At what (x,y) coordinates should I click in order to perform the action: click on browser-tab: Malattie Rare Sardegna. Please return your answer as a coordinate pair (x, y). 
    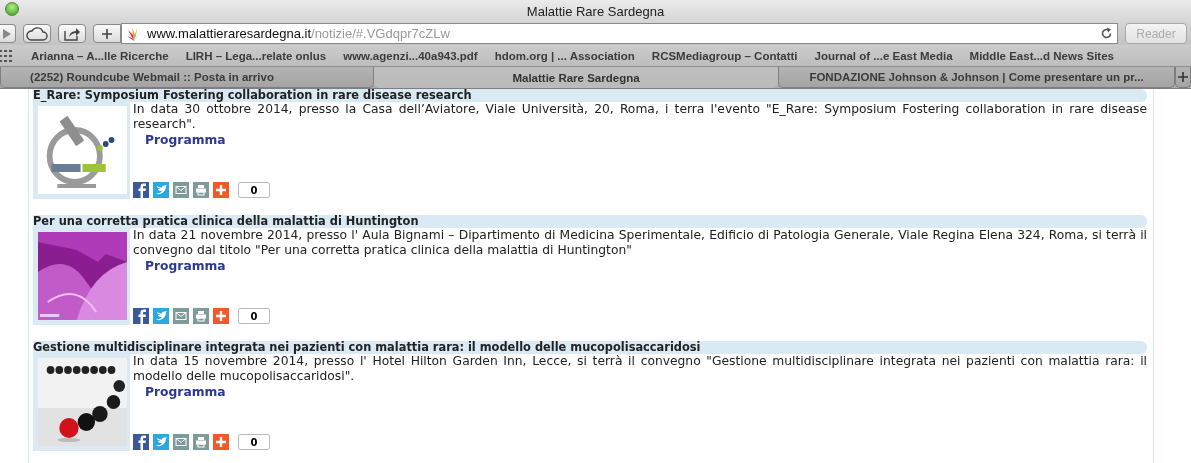
    Looking at the image, I should click on (576, 77).